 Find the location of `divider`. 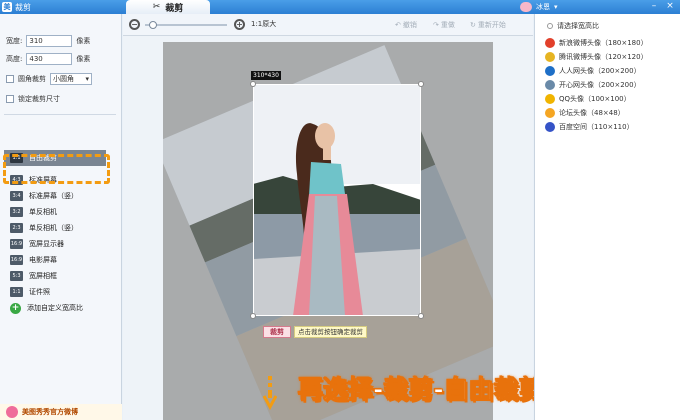

divider is located at coordinates (60, 114).